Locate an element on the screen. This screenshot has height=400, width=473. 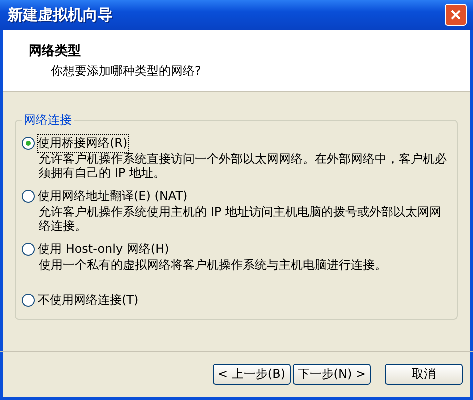
page-subtitle: 你想要添加哪种类型的网络? is located at coordinates (126, 71).